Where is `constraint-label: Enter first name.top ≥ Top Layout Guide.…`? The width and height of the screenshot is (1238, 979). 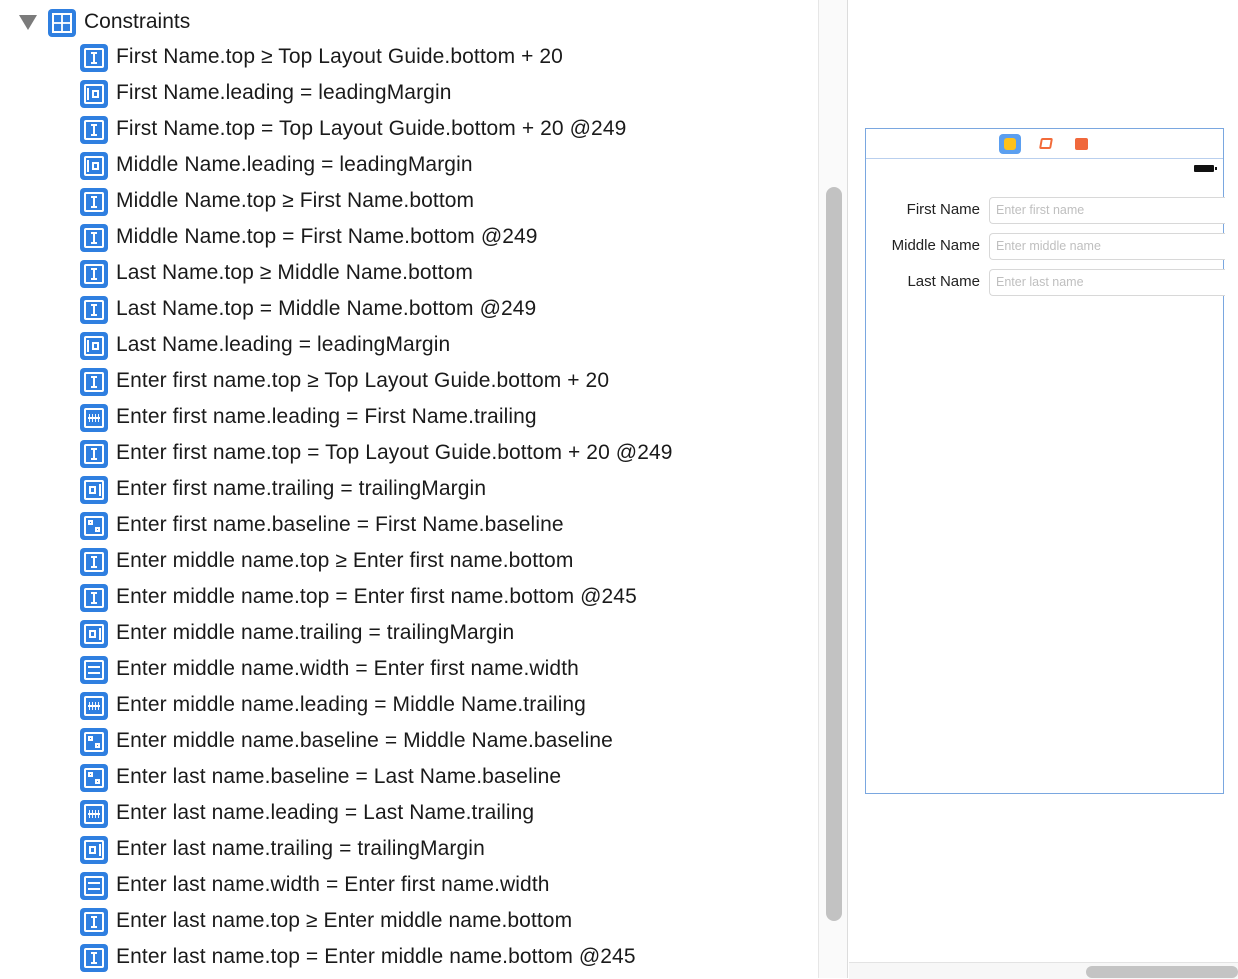 constraint-label: Enter first name.top ≥ Top Layout Guide.… is located at coordinates (363, 380).